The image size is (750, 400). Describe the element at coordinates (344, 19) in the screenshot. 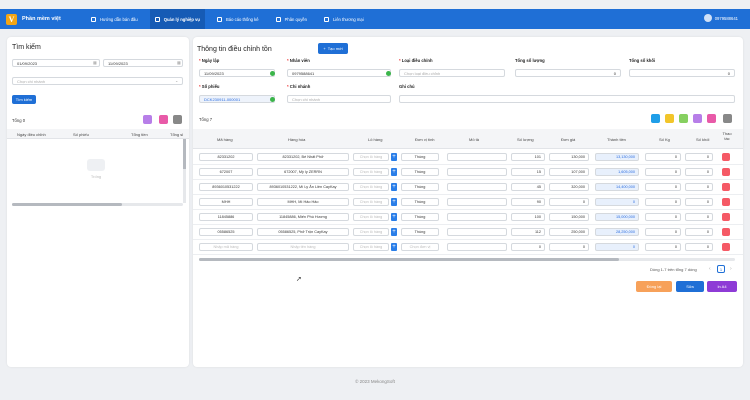

I see `nav-trade: Liên thương mại` at that location.